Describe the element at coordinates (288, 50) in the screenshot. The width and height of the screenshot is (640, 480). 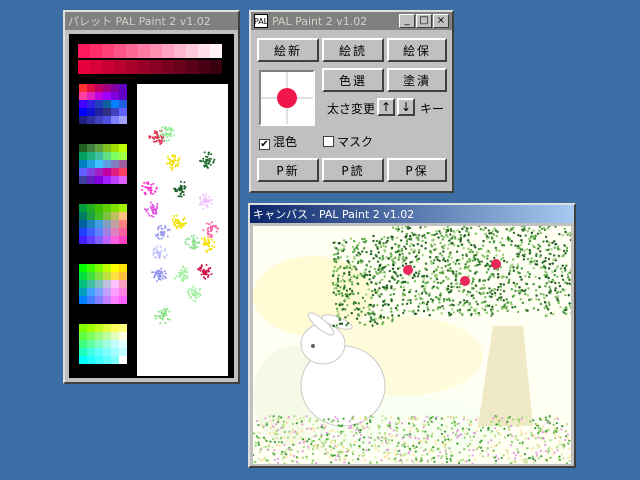
I see `new-picture-button: 絵新` at that location.